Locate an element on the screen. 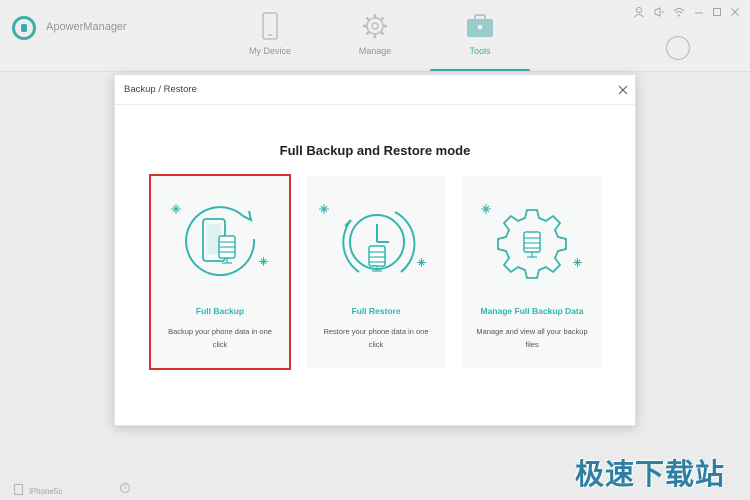 Image resolution: width=750 pixels, height=500 pixels. card-description: Backup your phone data in one click is located at coordinates (220, 338).